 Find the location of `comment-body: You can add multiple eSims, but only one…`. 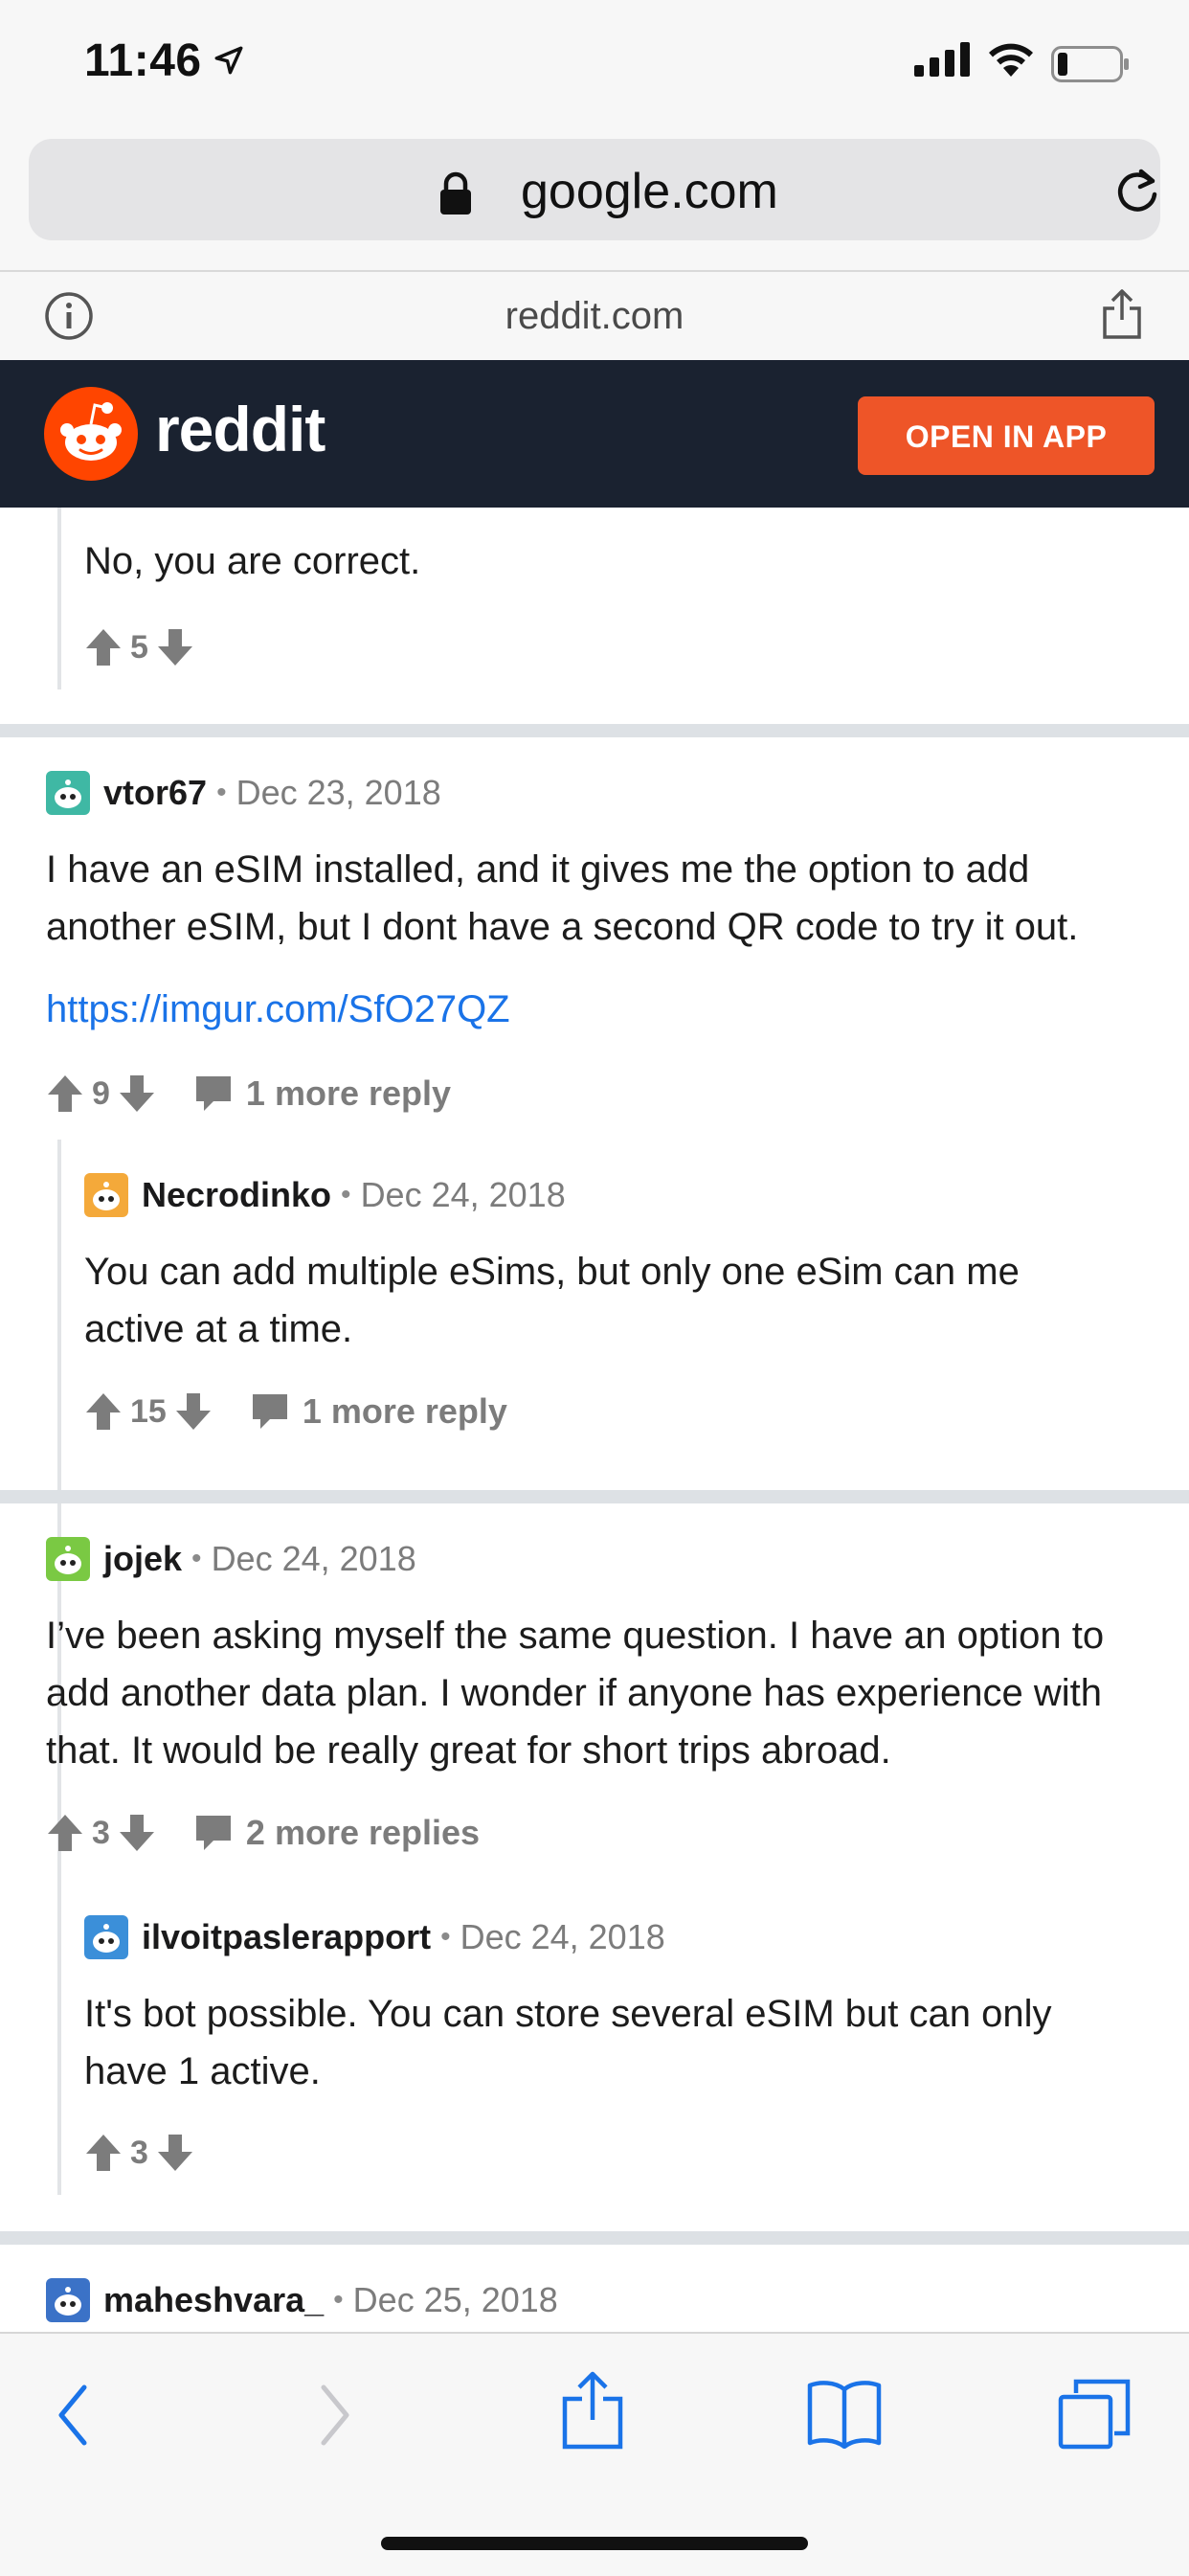

comment-body: You can add multiple eSims, but only one… is located at coordinates (552, 1300).